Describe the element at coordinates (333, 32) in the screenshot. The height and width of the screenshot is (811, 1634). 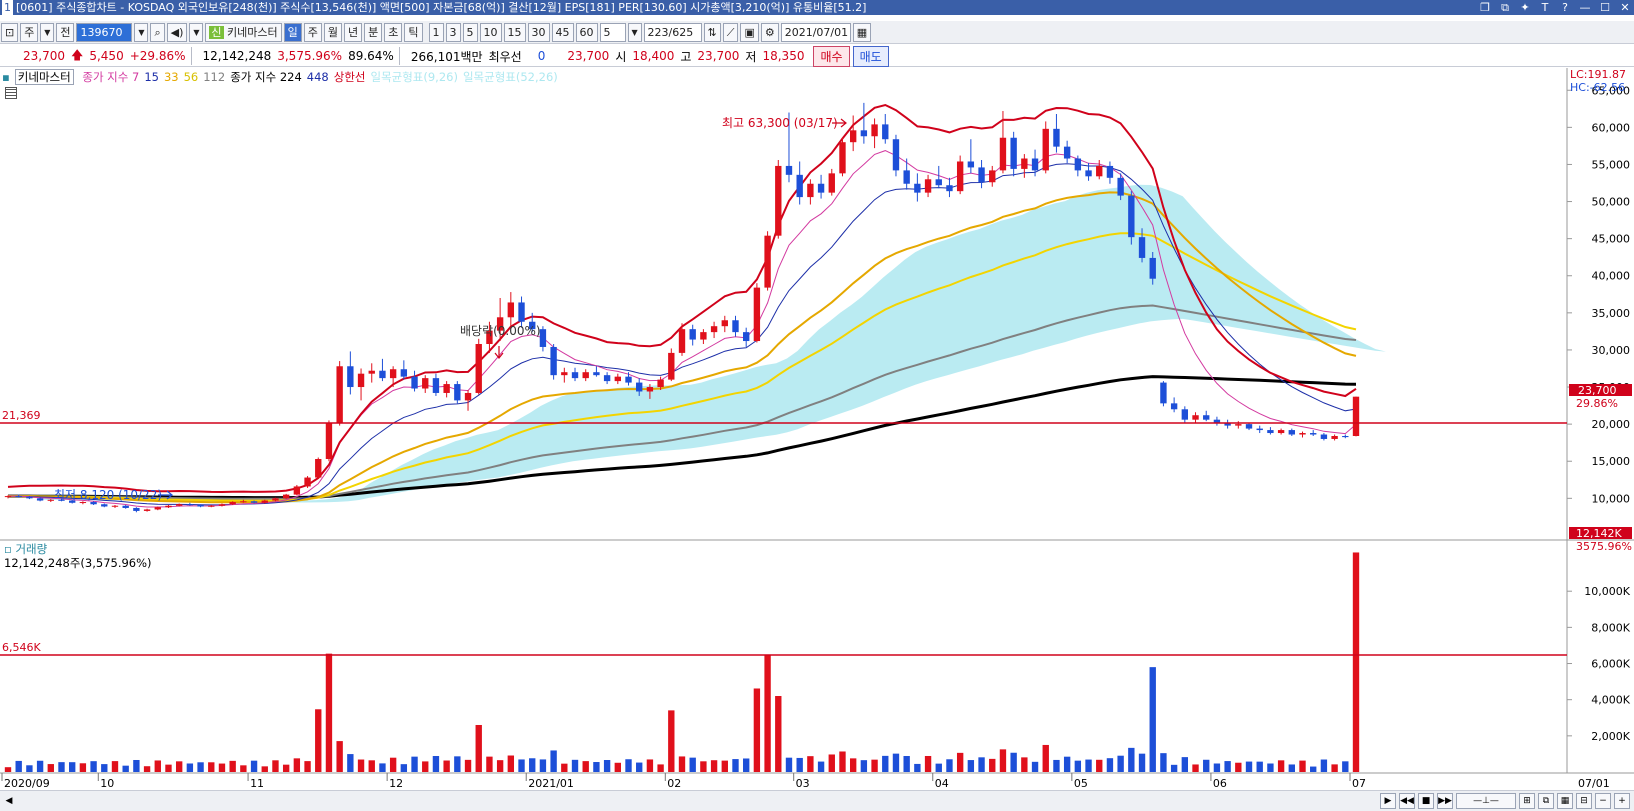
I see `timeframe-month: 월` at that location.